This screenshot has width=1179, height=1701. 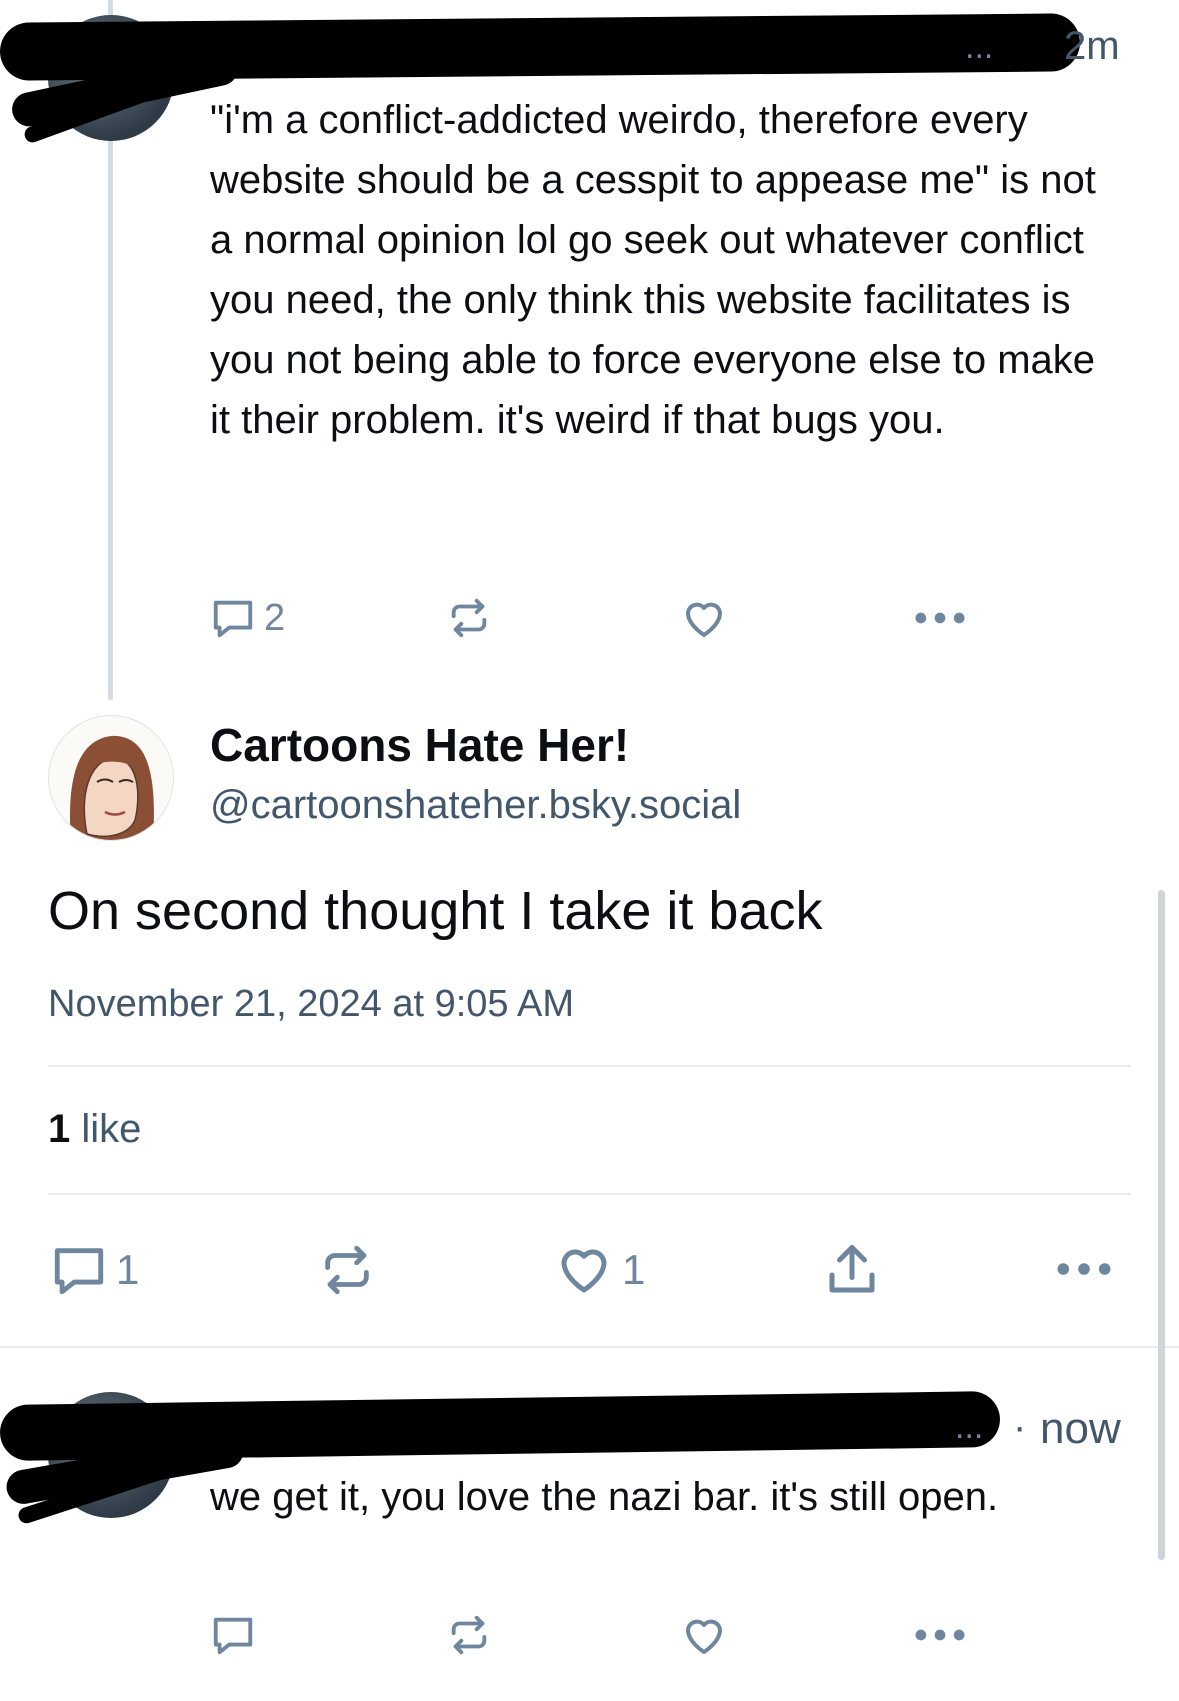 What do you see at coordinates (1161, 1225) in the screenshot?
I see `scrollbar` at bounding box center [1161, 1225].